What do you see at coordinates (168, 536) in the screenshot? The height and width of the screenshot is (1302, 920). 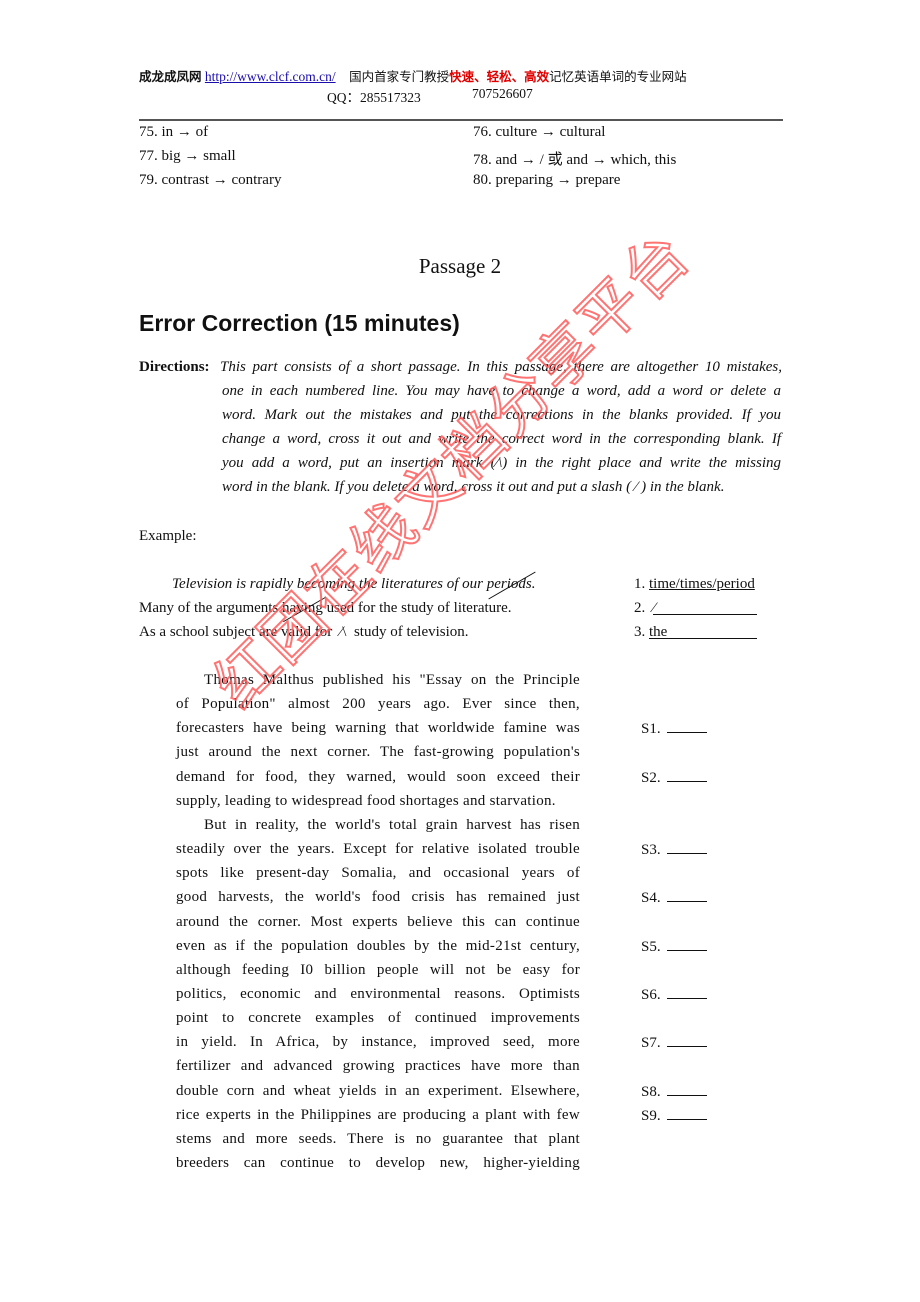 I see `example-label: Example:` at bounding box center [168, 536].